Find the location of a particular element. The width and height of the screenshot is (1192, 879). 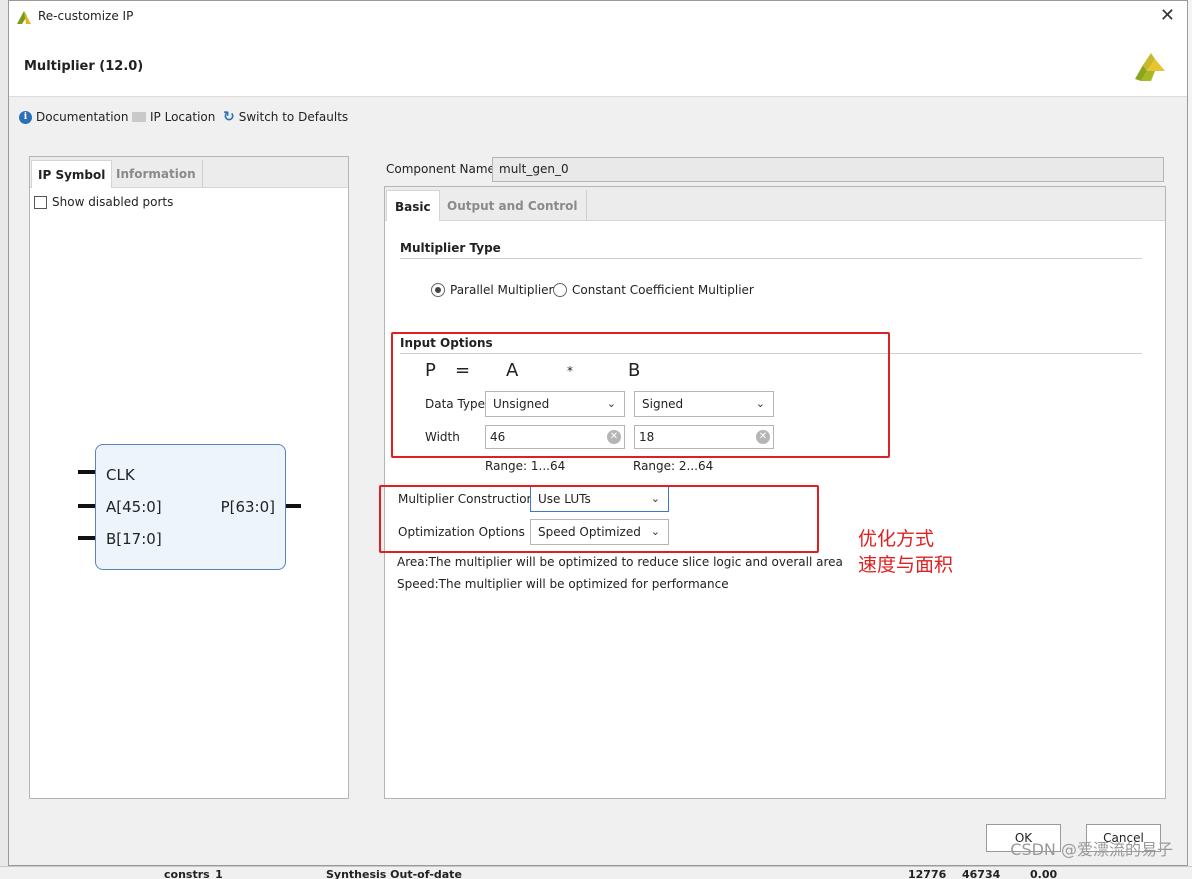

b-pin is located at coordinates (86, 538).